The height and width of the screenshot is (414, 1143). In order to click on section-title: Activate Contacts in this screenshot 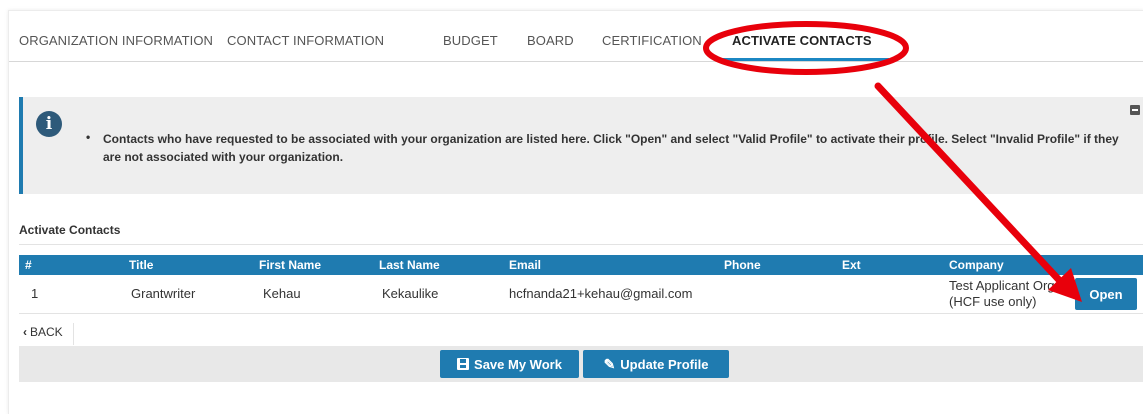, I will do `click(70, 230)`.